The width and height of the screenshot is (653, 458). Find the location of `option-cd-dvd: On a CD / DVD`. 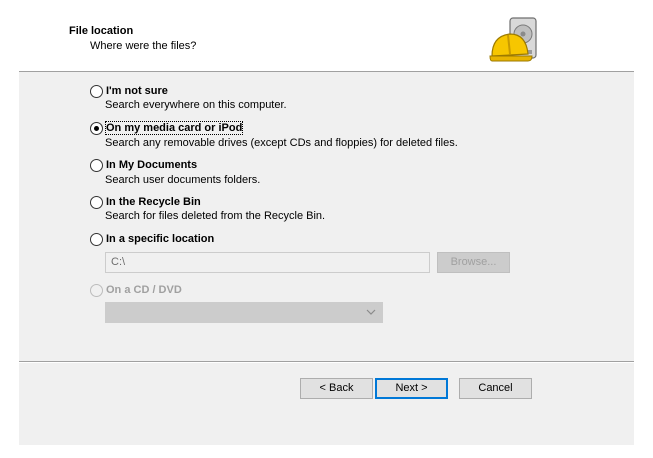

option-cd-dvd: On a CD / DVD is located at coordinates (136, 290).